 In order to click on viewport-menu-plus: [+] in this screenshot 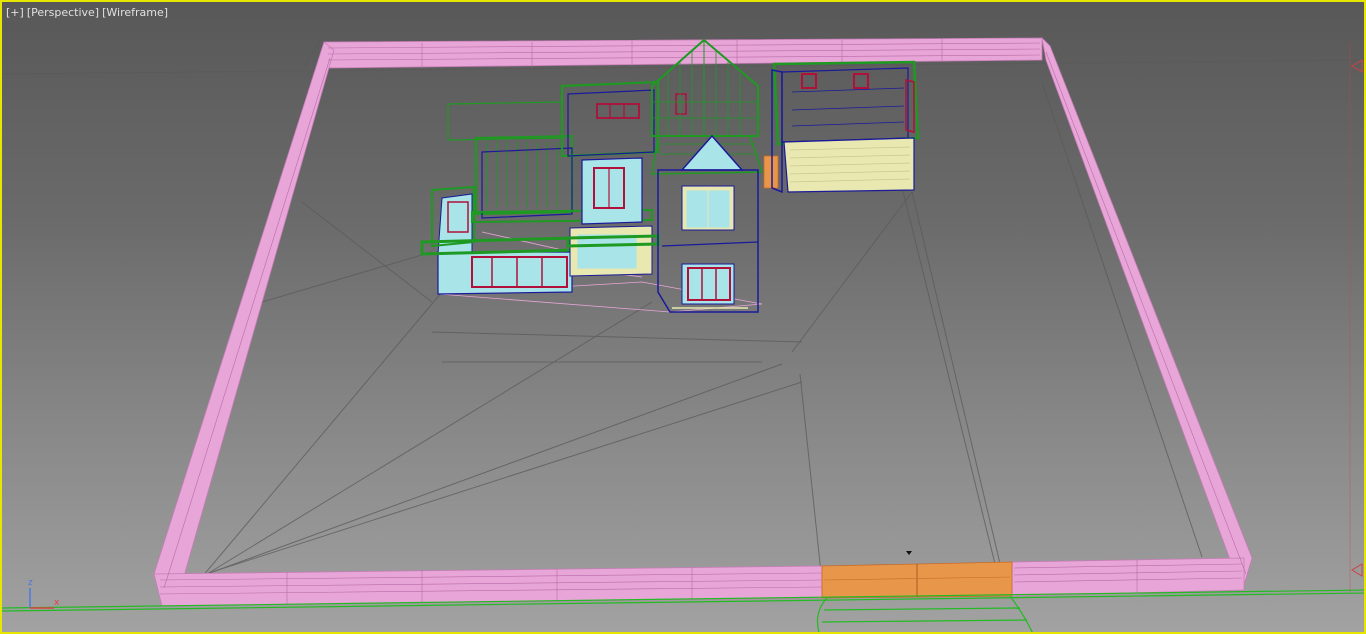, I will do `click(15, 12)`.